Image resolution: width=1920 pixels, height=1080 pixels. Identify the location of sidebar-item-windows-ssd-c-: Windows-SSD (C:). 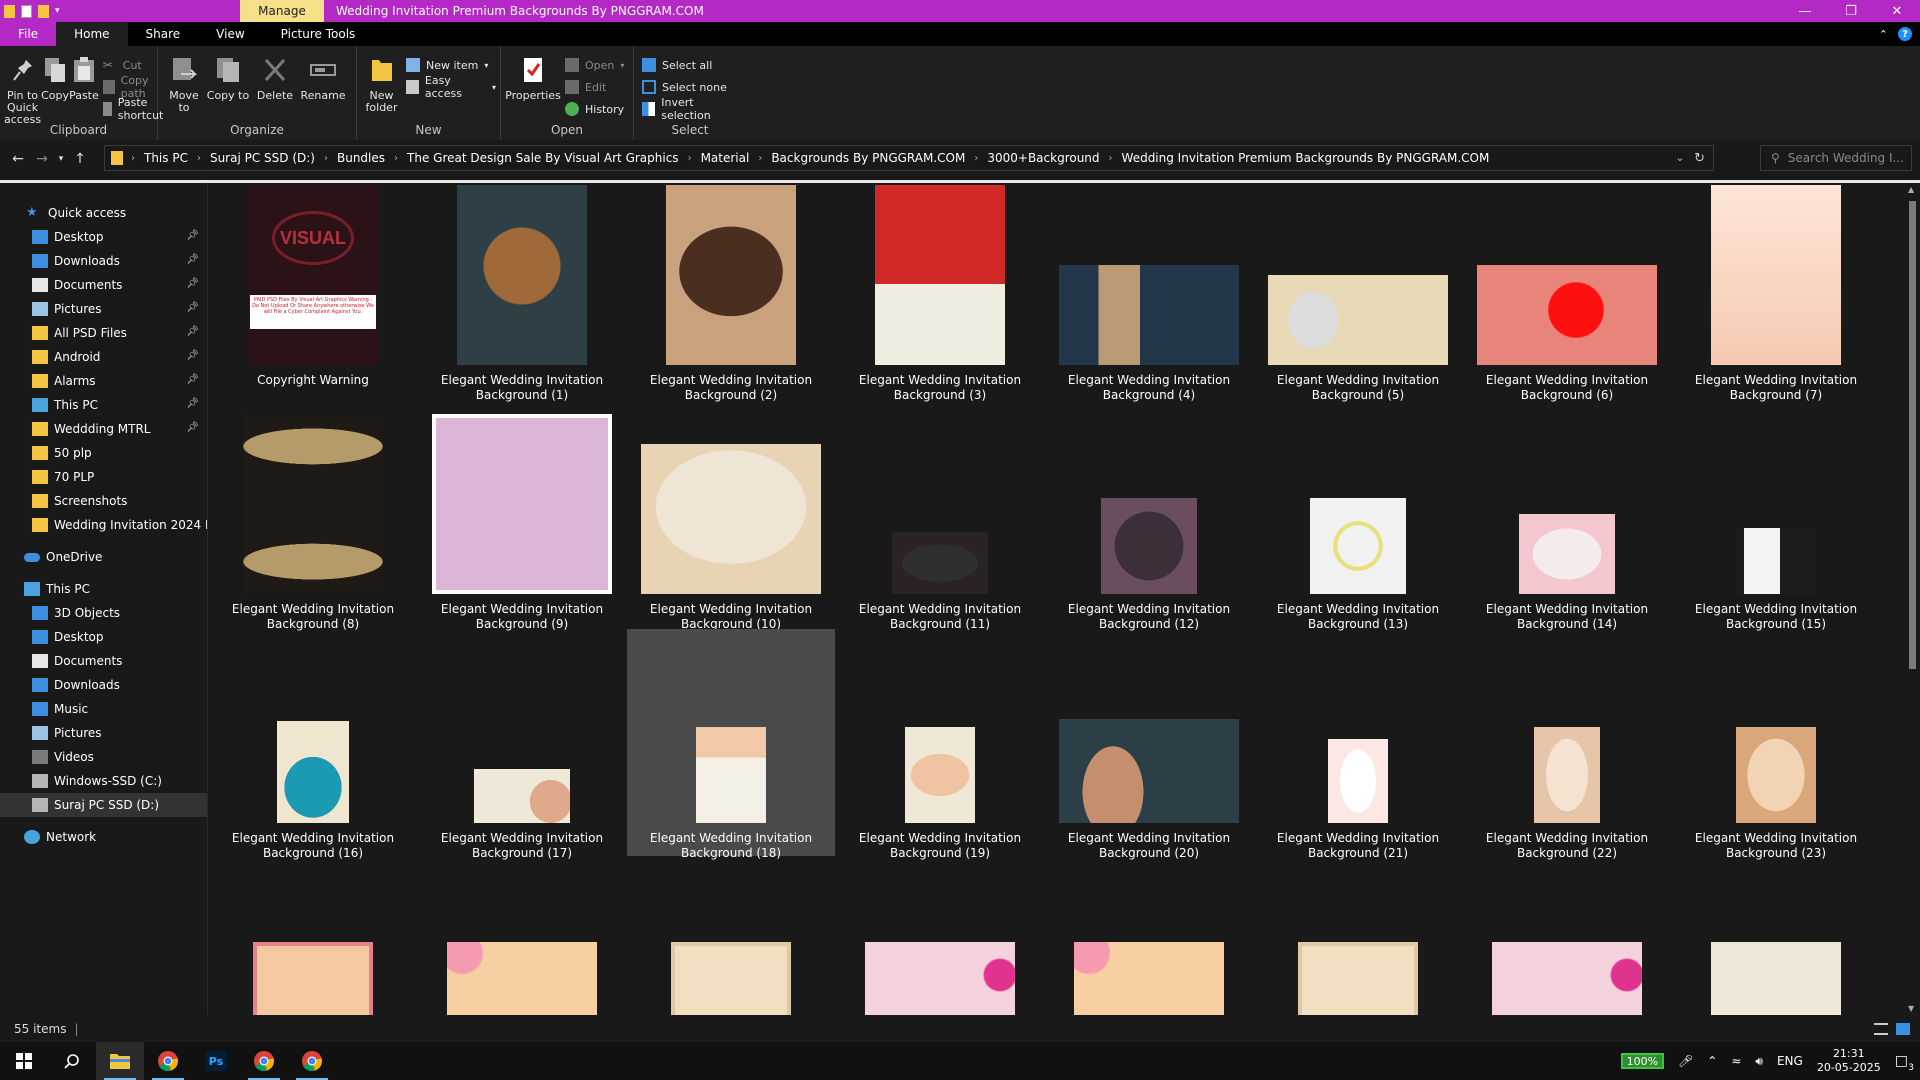
(103, 781).